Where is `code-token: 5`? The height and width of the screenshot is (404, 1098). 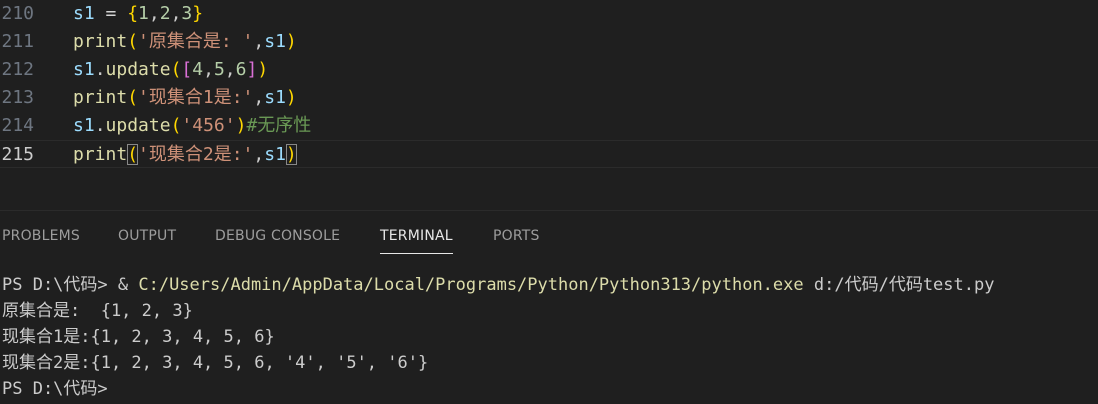 code-token: 5 is located at coordinates (219, 69).